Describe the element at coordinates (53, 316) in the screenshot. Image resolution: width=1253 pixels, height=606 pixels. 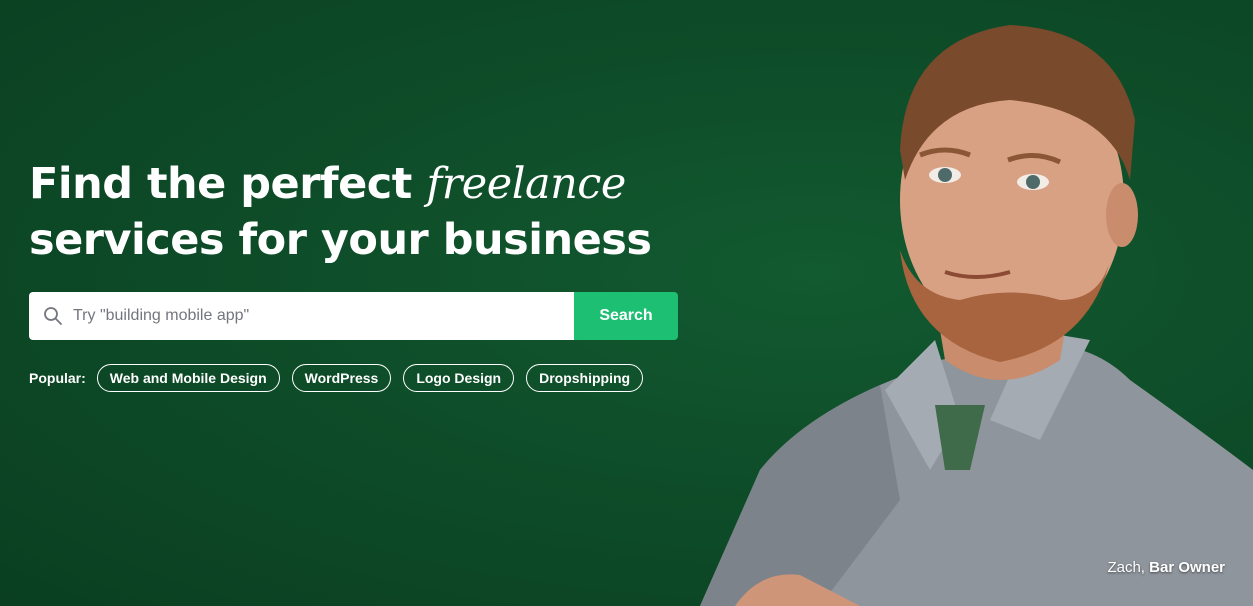
I see `search-icon` at that location.